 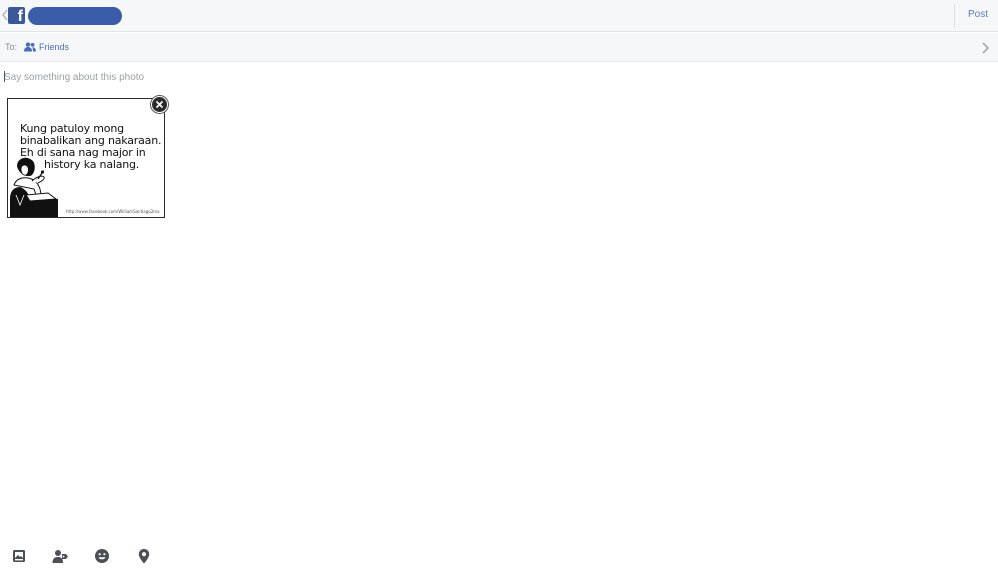 What do you see at coordinates (54, 47) in the screenshot?
I see `audience-label: Friends` at bounding box center [54, 47].